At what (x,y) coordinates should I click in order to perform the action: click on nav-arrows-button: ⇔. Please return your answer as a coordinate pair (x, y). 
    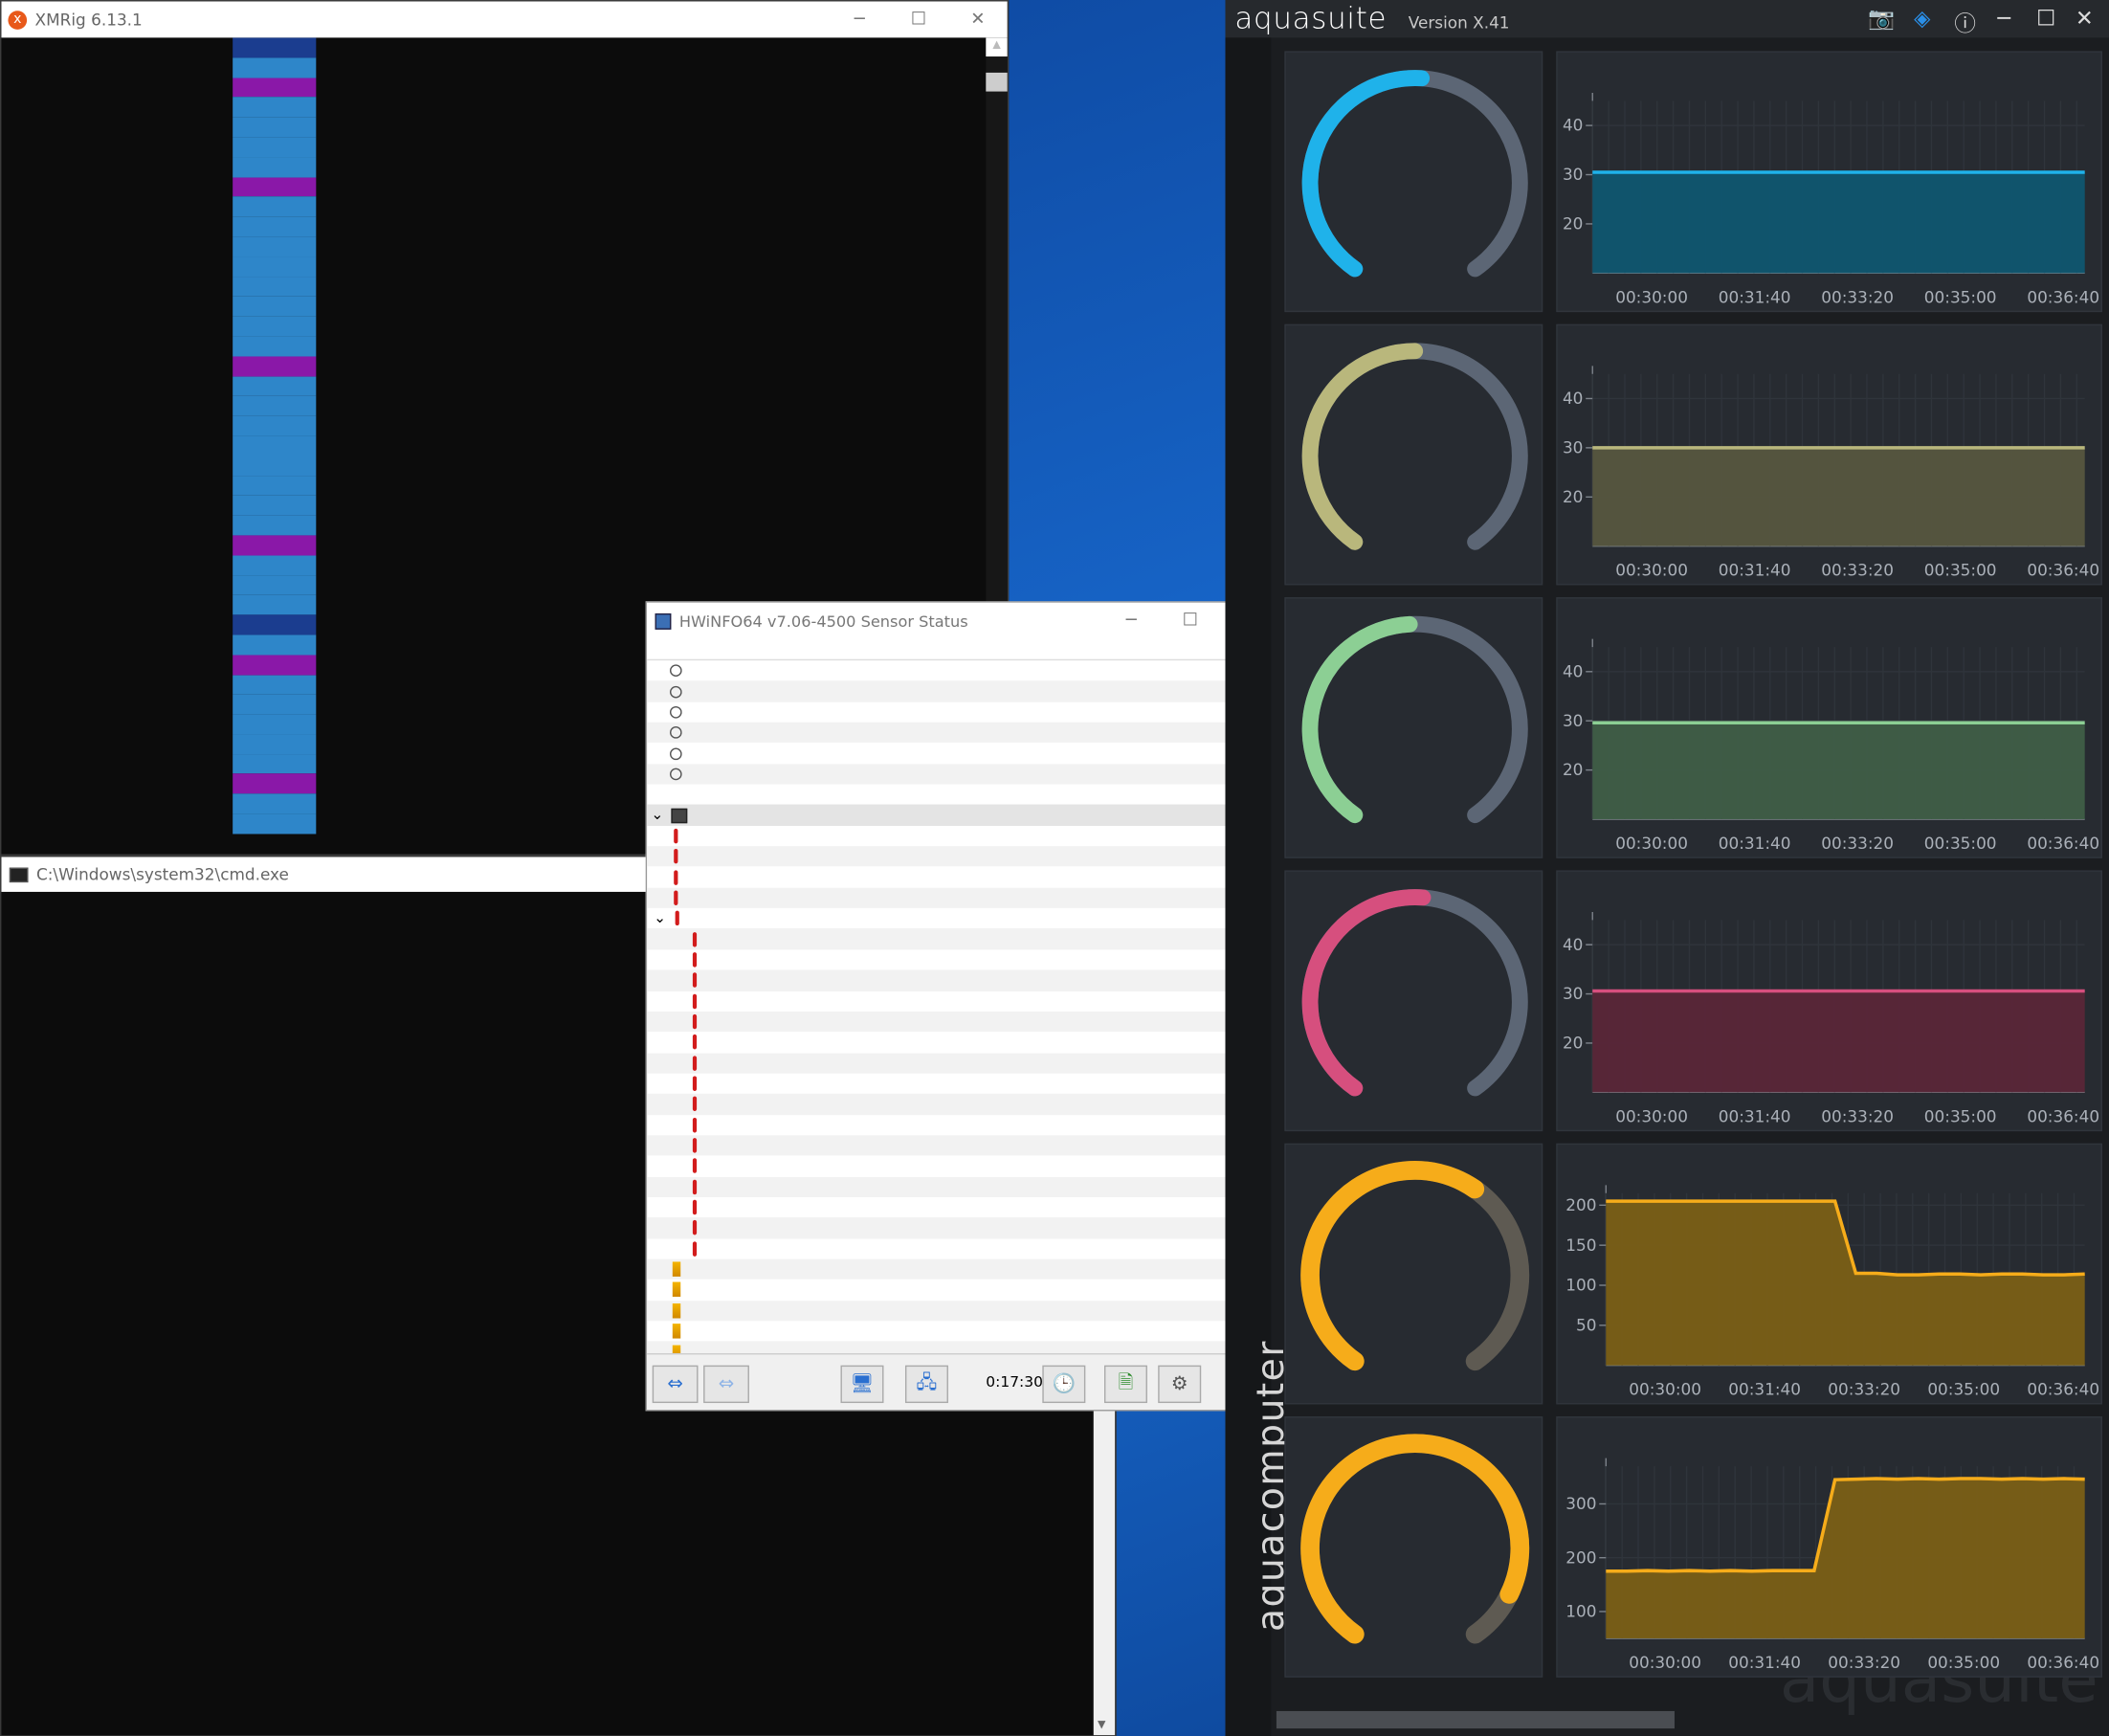
    Looking at the image, I should click on (675, 1384).